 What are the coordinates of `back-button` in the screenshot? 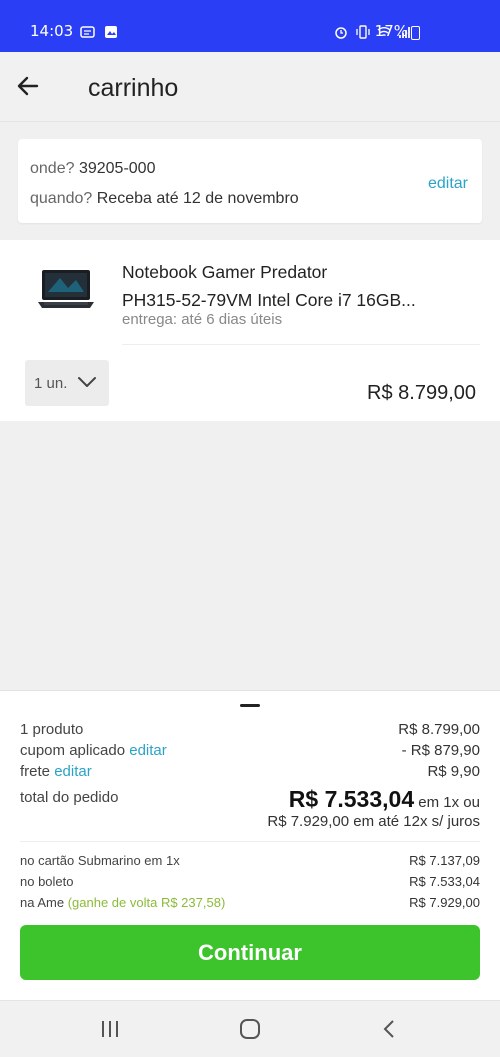 It's located at (28, 86).